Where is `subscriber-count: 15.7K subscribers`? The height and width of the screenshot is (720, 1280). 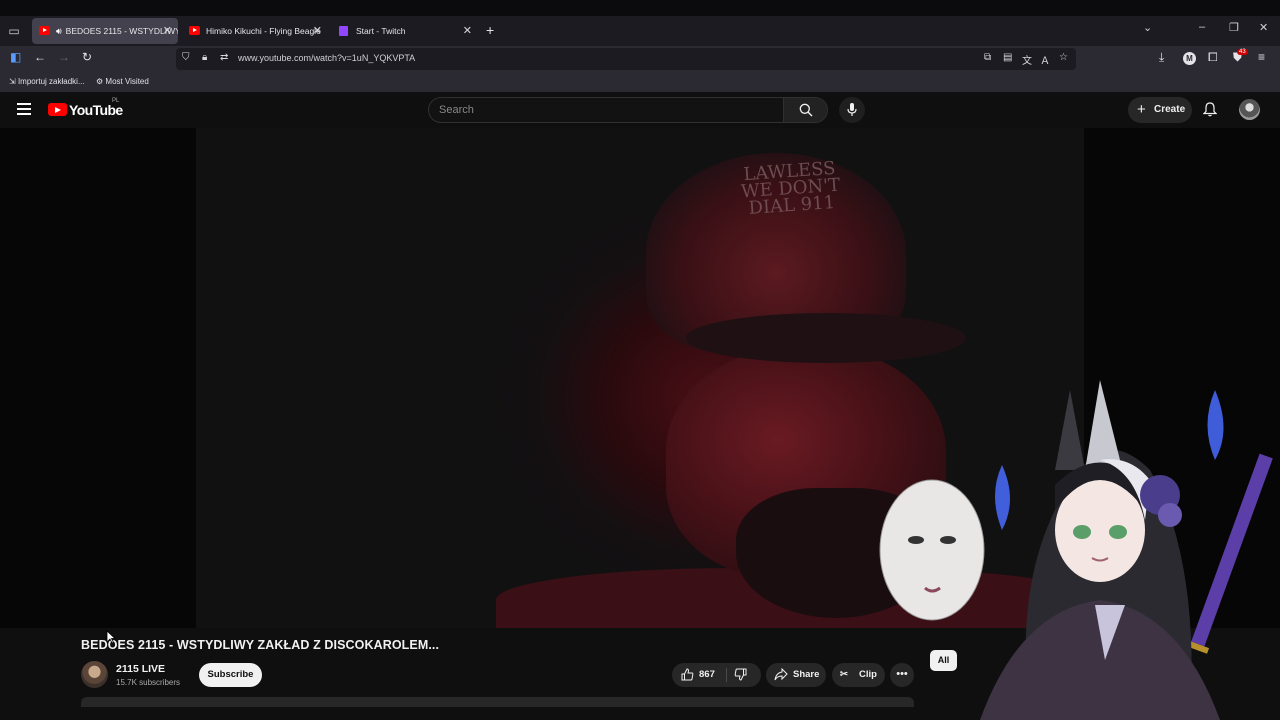 subscriber-count: 15.7K subscribers is located at coordinates (148, 682).